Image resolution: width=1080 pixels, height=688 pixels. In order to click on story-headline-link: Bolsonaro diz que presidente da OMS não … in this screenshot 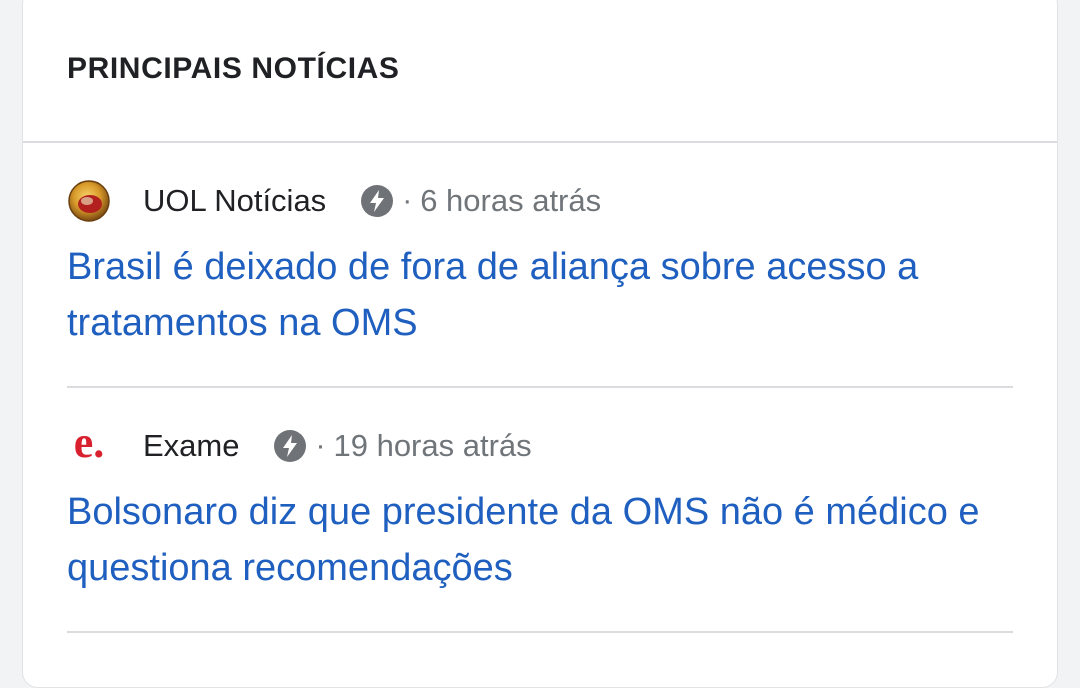, I will do `click(547, 540)`.